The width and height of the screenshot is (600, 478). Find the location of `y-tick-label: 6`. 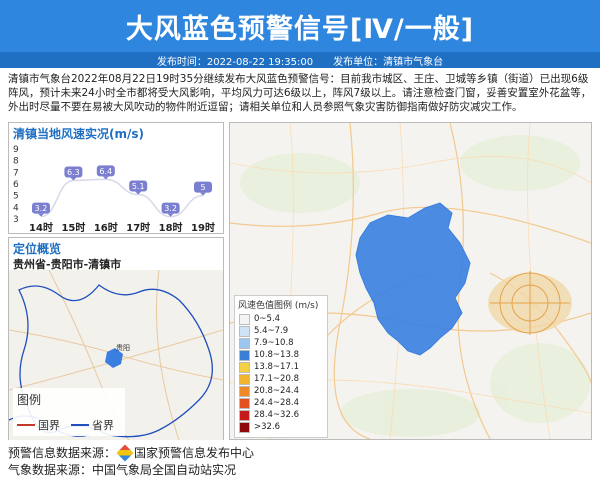

y-tick-label: 6 is located at coordinates (16, 185).